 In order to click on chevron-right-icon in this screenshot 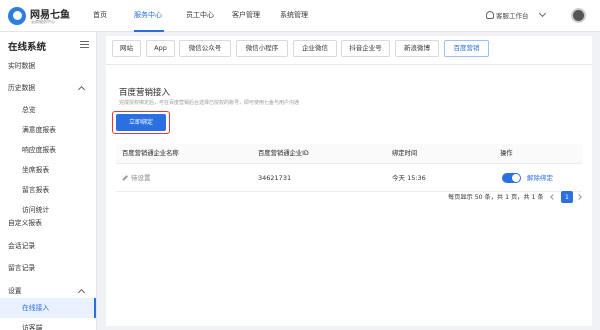, I will do `click(579, 197)`.